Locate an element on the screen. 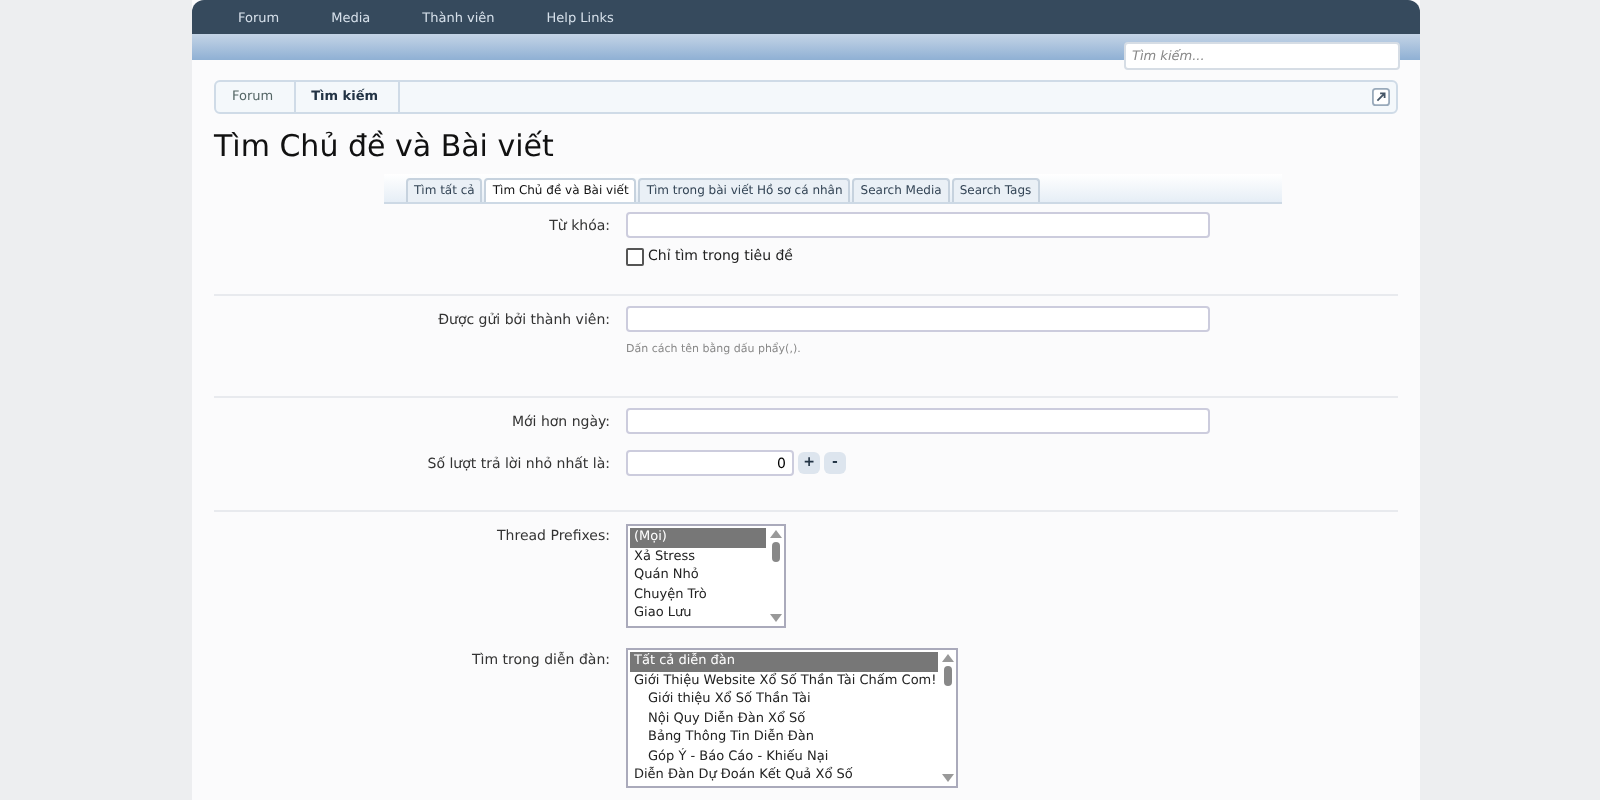 The width and height of the screenshot is (1600, 800). jump-icon is located at coordinates (1381, 97).